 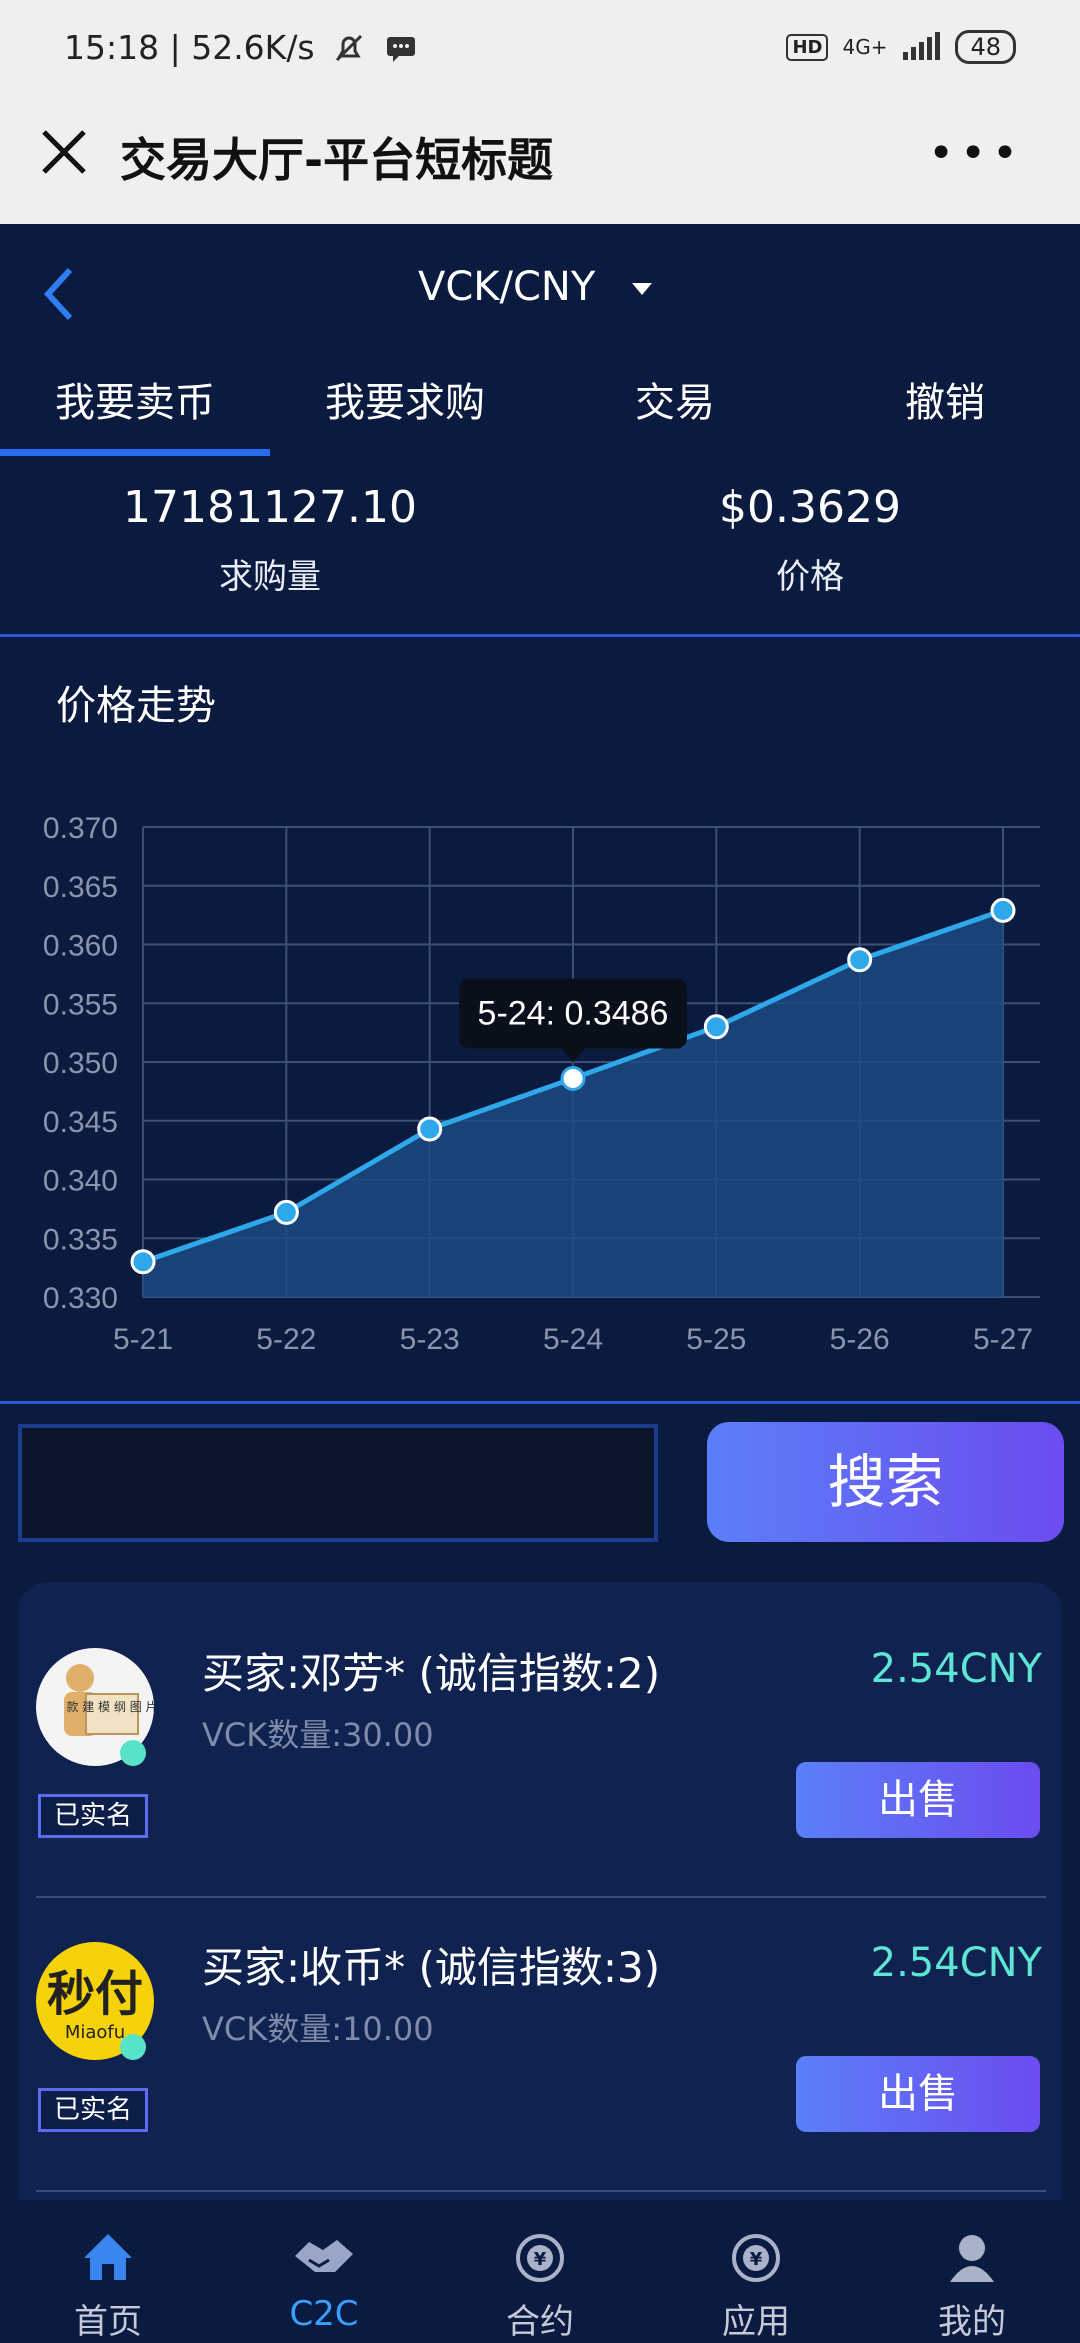 What do you see at coordinates (348, 47) in the screenshot?
I see `mute-bell-icon` at bounding box center [348, 47].